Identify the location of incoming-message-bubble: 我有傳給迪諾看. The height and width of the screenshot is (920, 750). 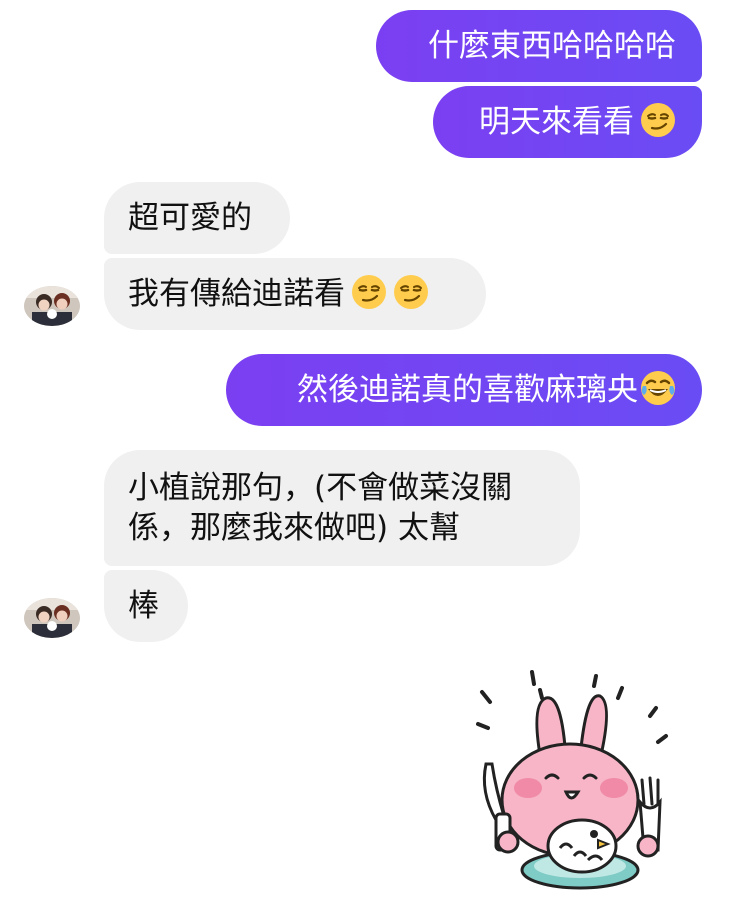
(295, 294).